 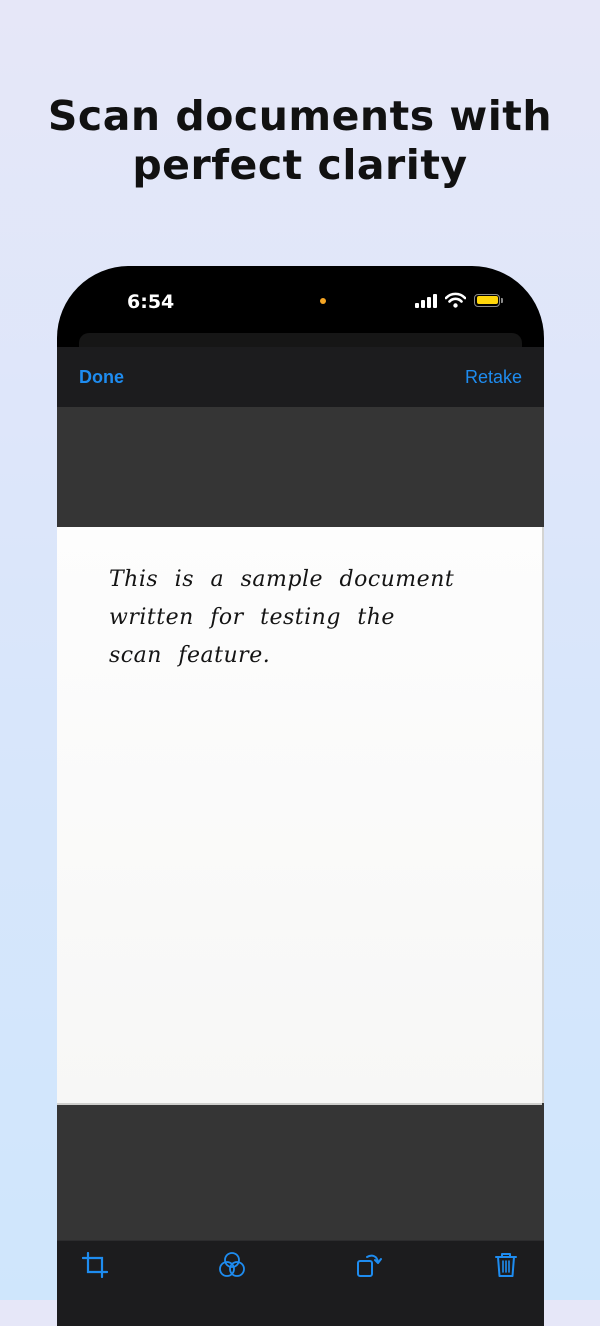 I want to click on battery-icon, so click(x=488, y=300).